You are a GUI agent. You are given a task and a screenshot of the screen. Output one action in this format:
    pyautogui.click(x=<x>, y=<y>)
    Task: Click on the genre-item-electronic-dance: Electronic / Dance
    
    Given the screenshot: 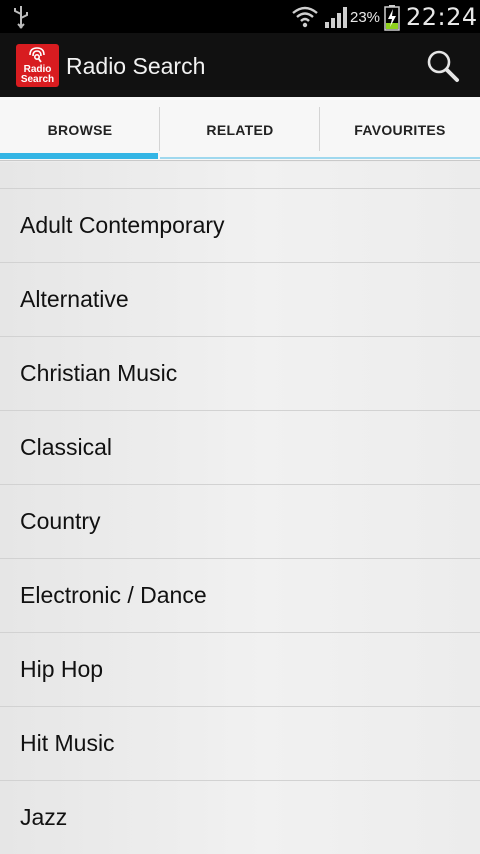 What is the action you would take?
    pyautogui.click(x=240, y=596)
    